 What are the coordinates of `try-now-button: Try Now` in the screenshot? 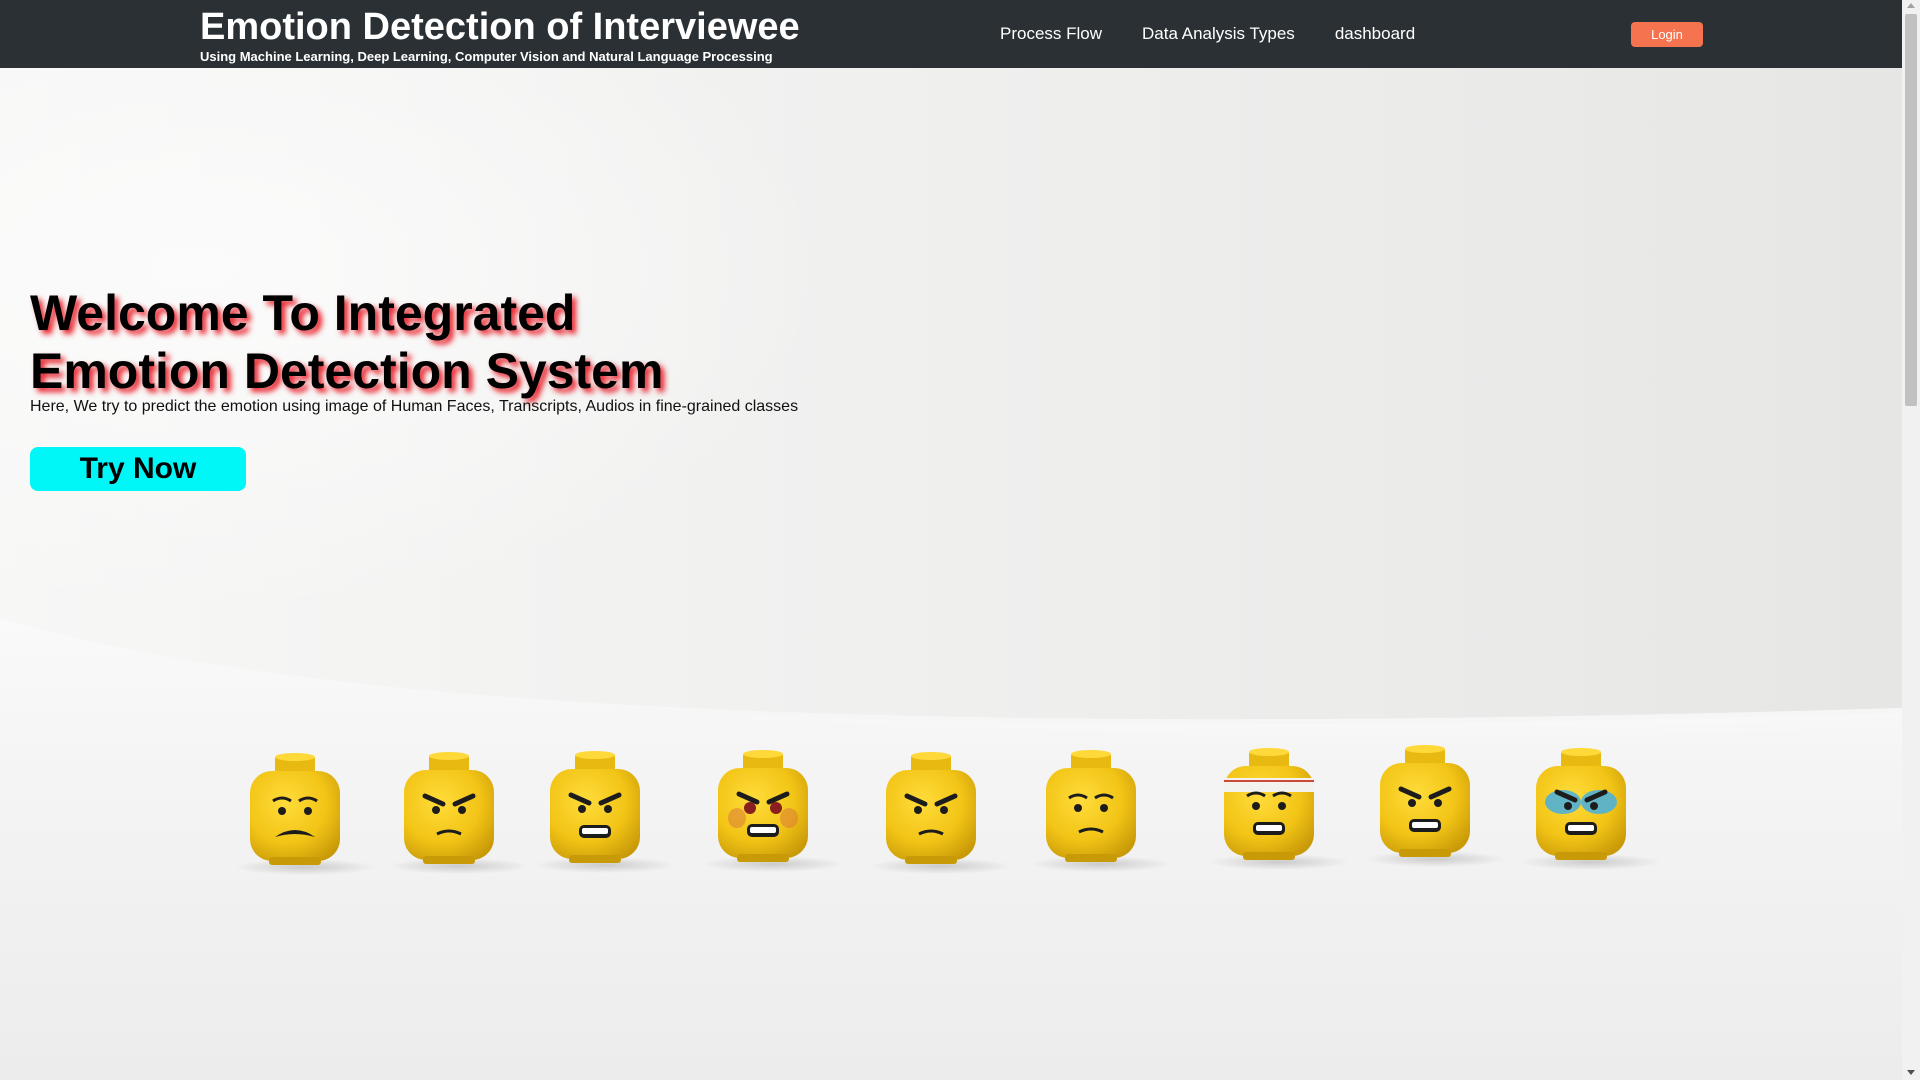 It's located at (138, 469).